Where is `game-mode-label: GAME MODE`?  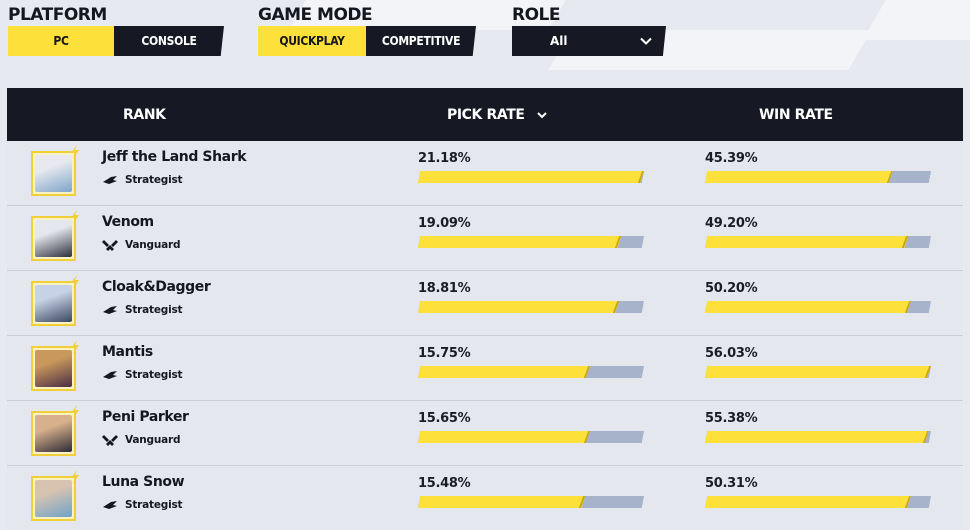 game-mode-label: GAME MODE is located at coordinates (315, 15).